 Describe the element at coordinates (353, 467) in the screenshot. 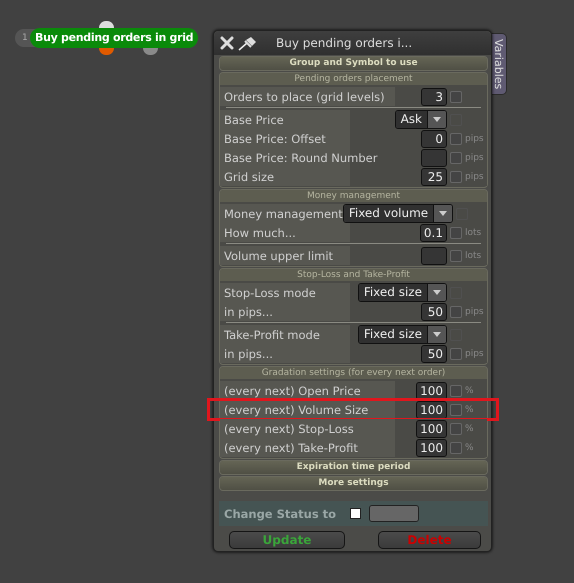

I see `section-header: Expiration time period` at that location.